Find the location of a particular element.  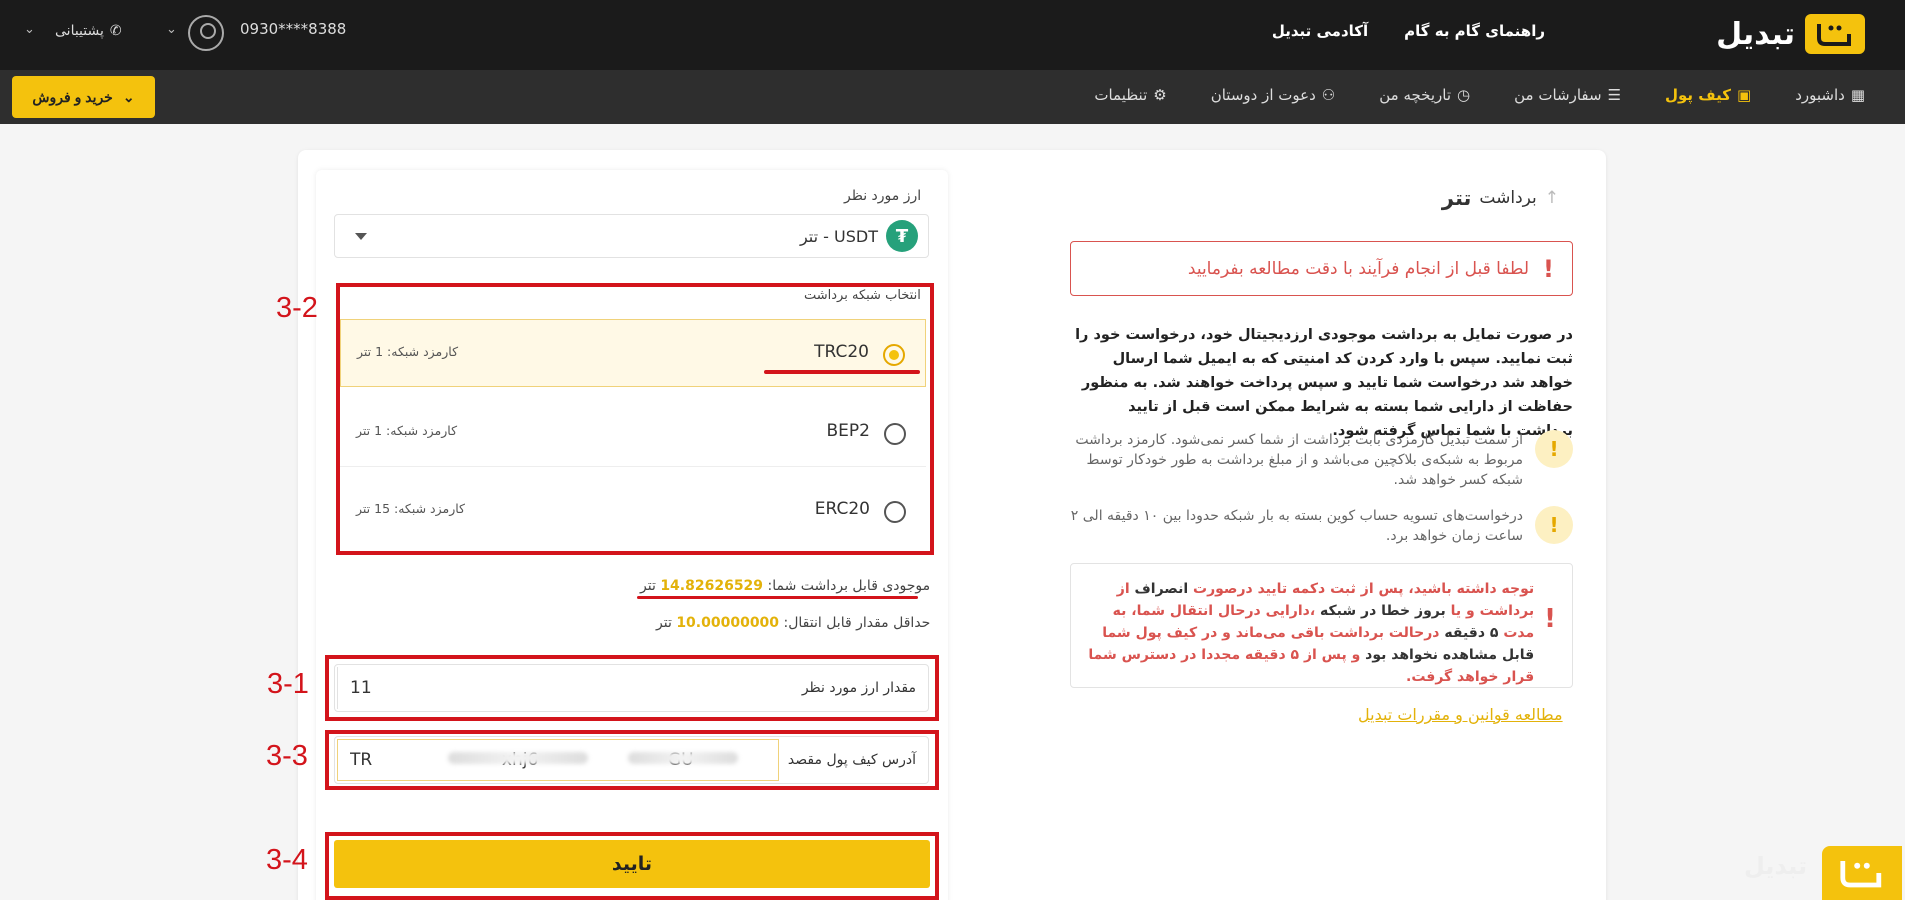

amount-field-row: مقدار ارز مورد نظر is located at coordinates (631, 688).